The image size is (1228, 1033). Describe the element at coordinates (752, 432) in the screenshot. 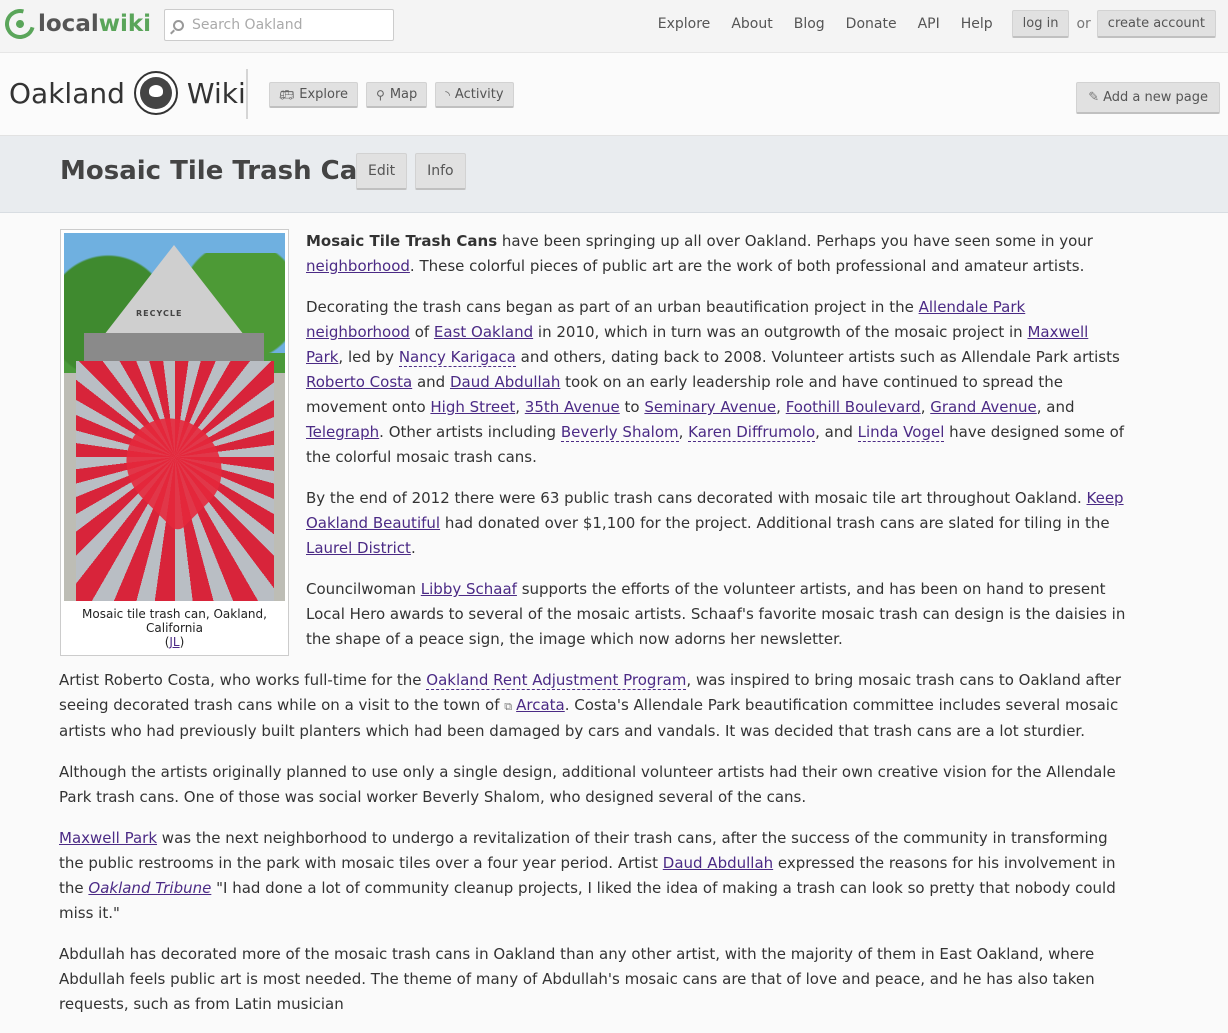

I see `link-karen-diffrumolo: Karen Diffrumolo` at that location.